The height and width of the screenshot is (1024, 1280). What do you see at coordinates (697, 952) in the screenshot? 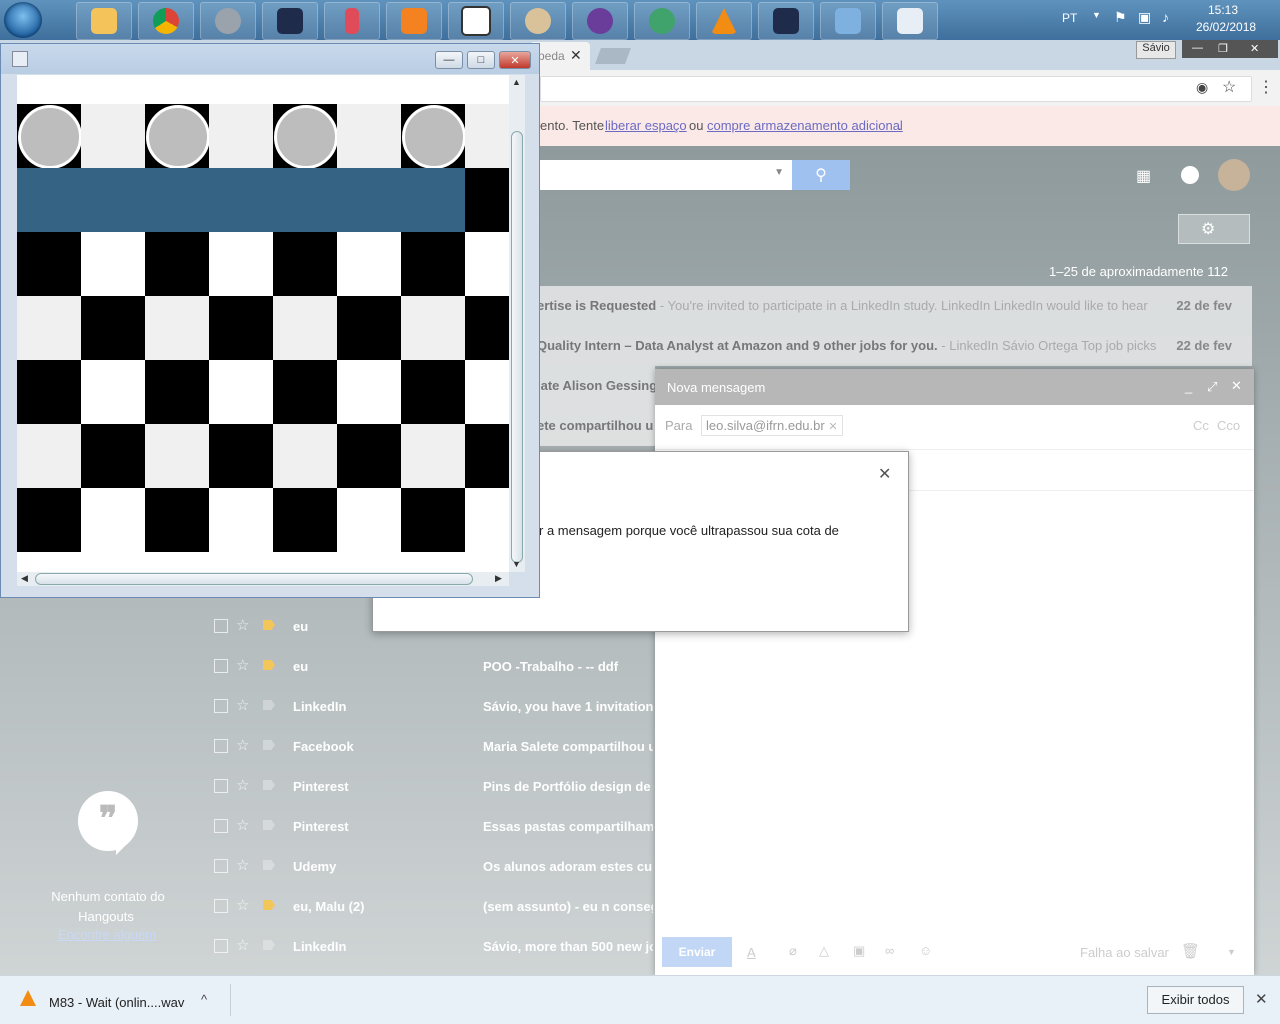
I see `send-button: Enviar` at bounding box center [697, 952].